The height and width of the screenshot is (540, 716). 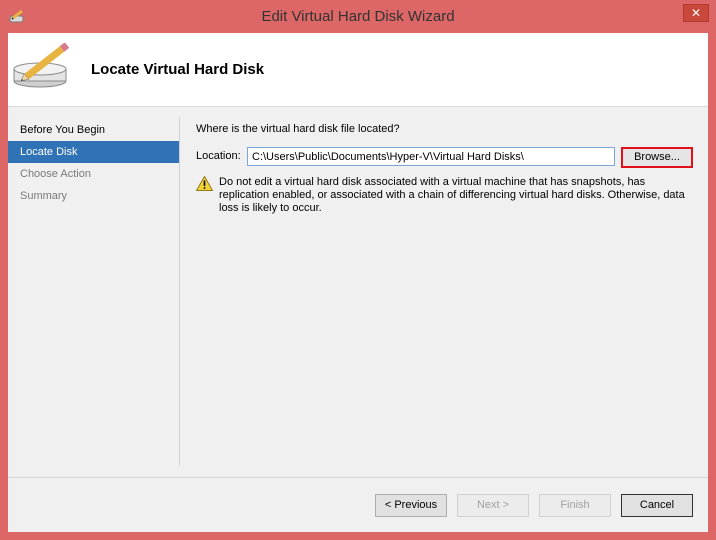 What do you see at coordinates (358, 70) in the screenshot?
I see `wizard-header: Locate Virtual Hard Disk` at bounding box center [358, 70].